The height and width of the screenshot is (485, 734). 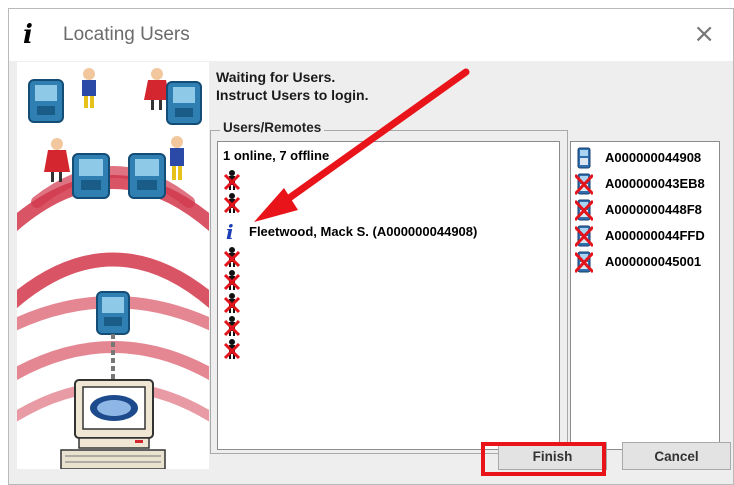 I want to click on svg-text: i, so click(x=230, y=231).